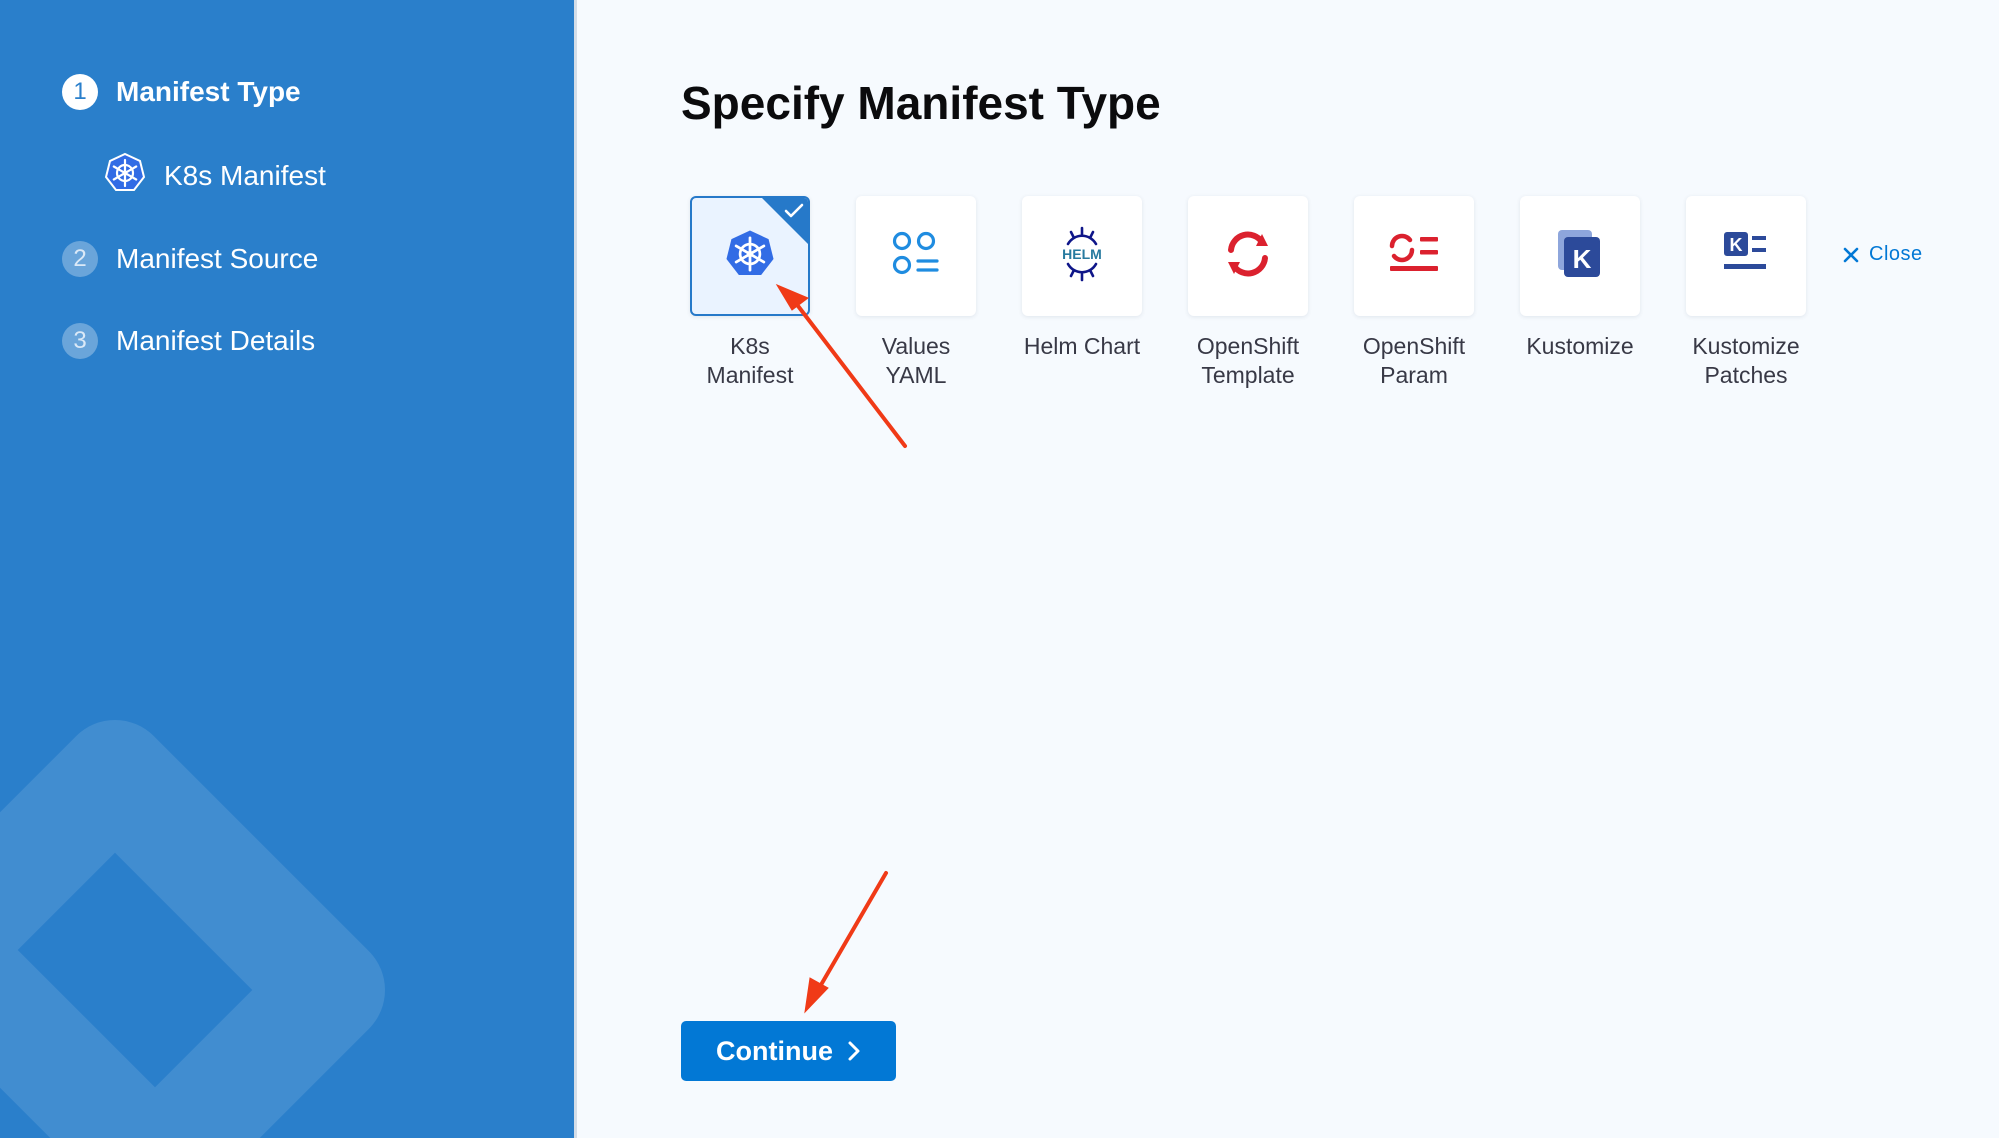 The width and height of the screenshot is (1999, 1138). I want to click on manifest-type-label: Kustomize, so click(1580, 346).